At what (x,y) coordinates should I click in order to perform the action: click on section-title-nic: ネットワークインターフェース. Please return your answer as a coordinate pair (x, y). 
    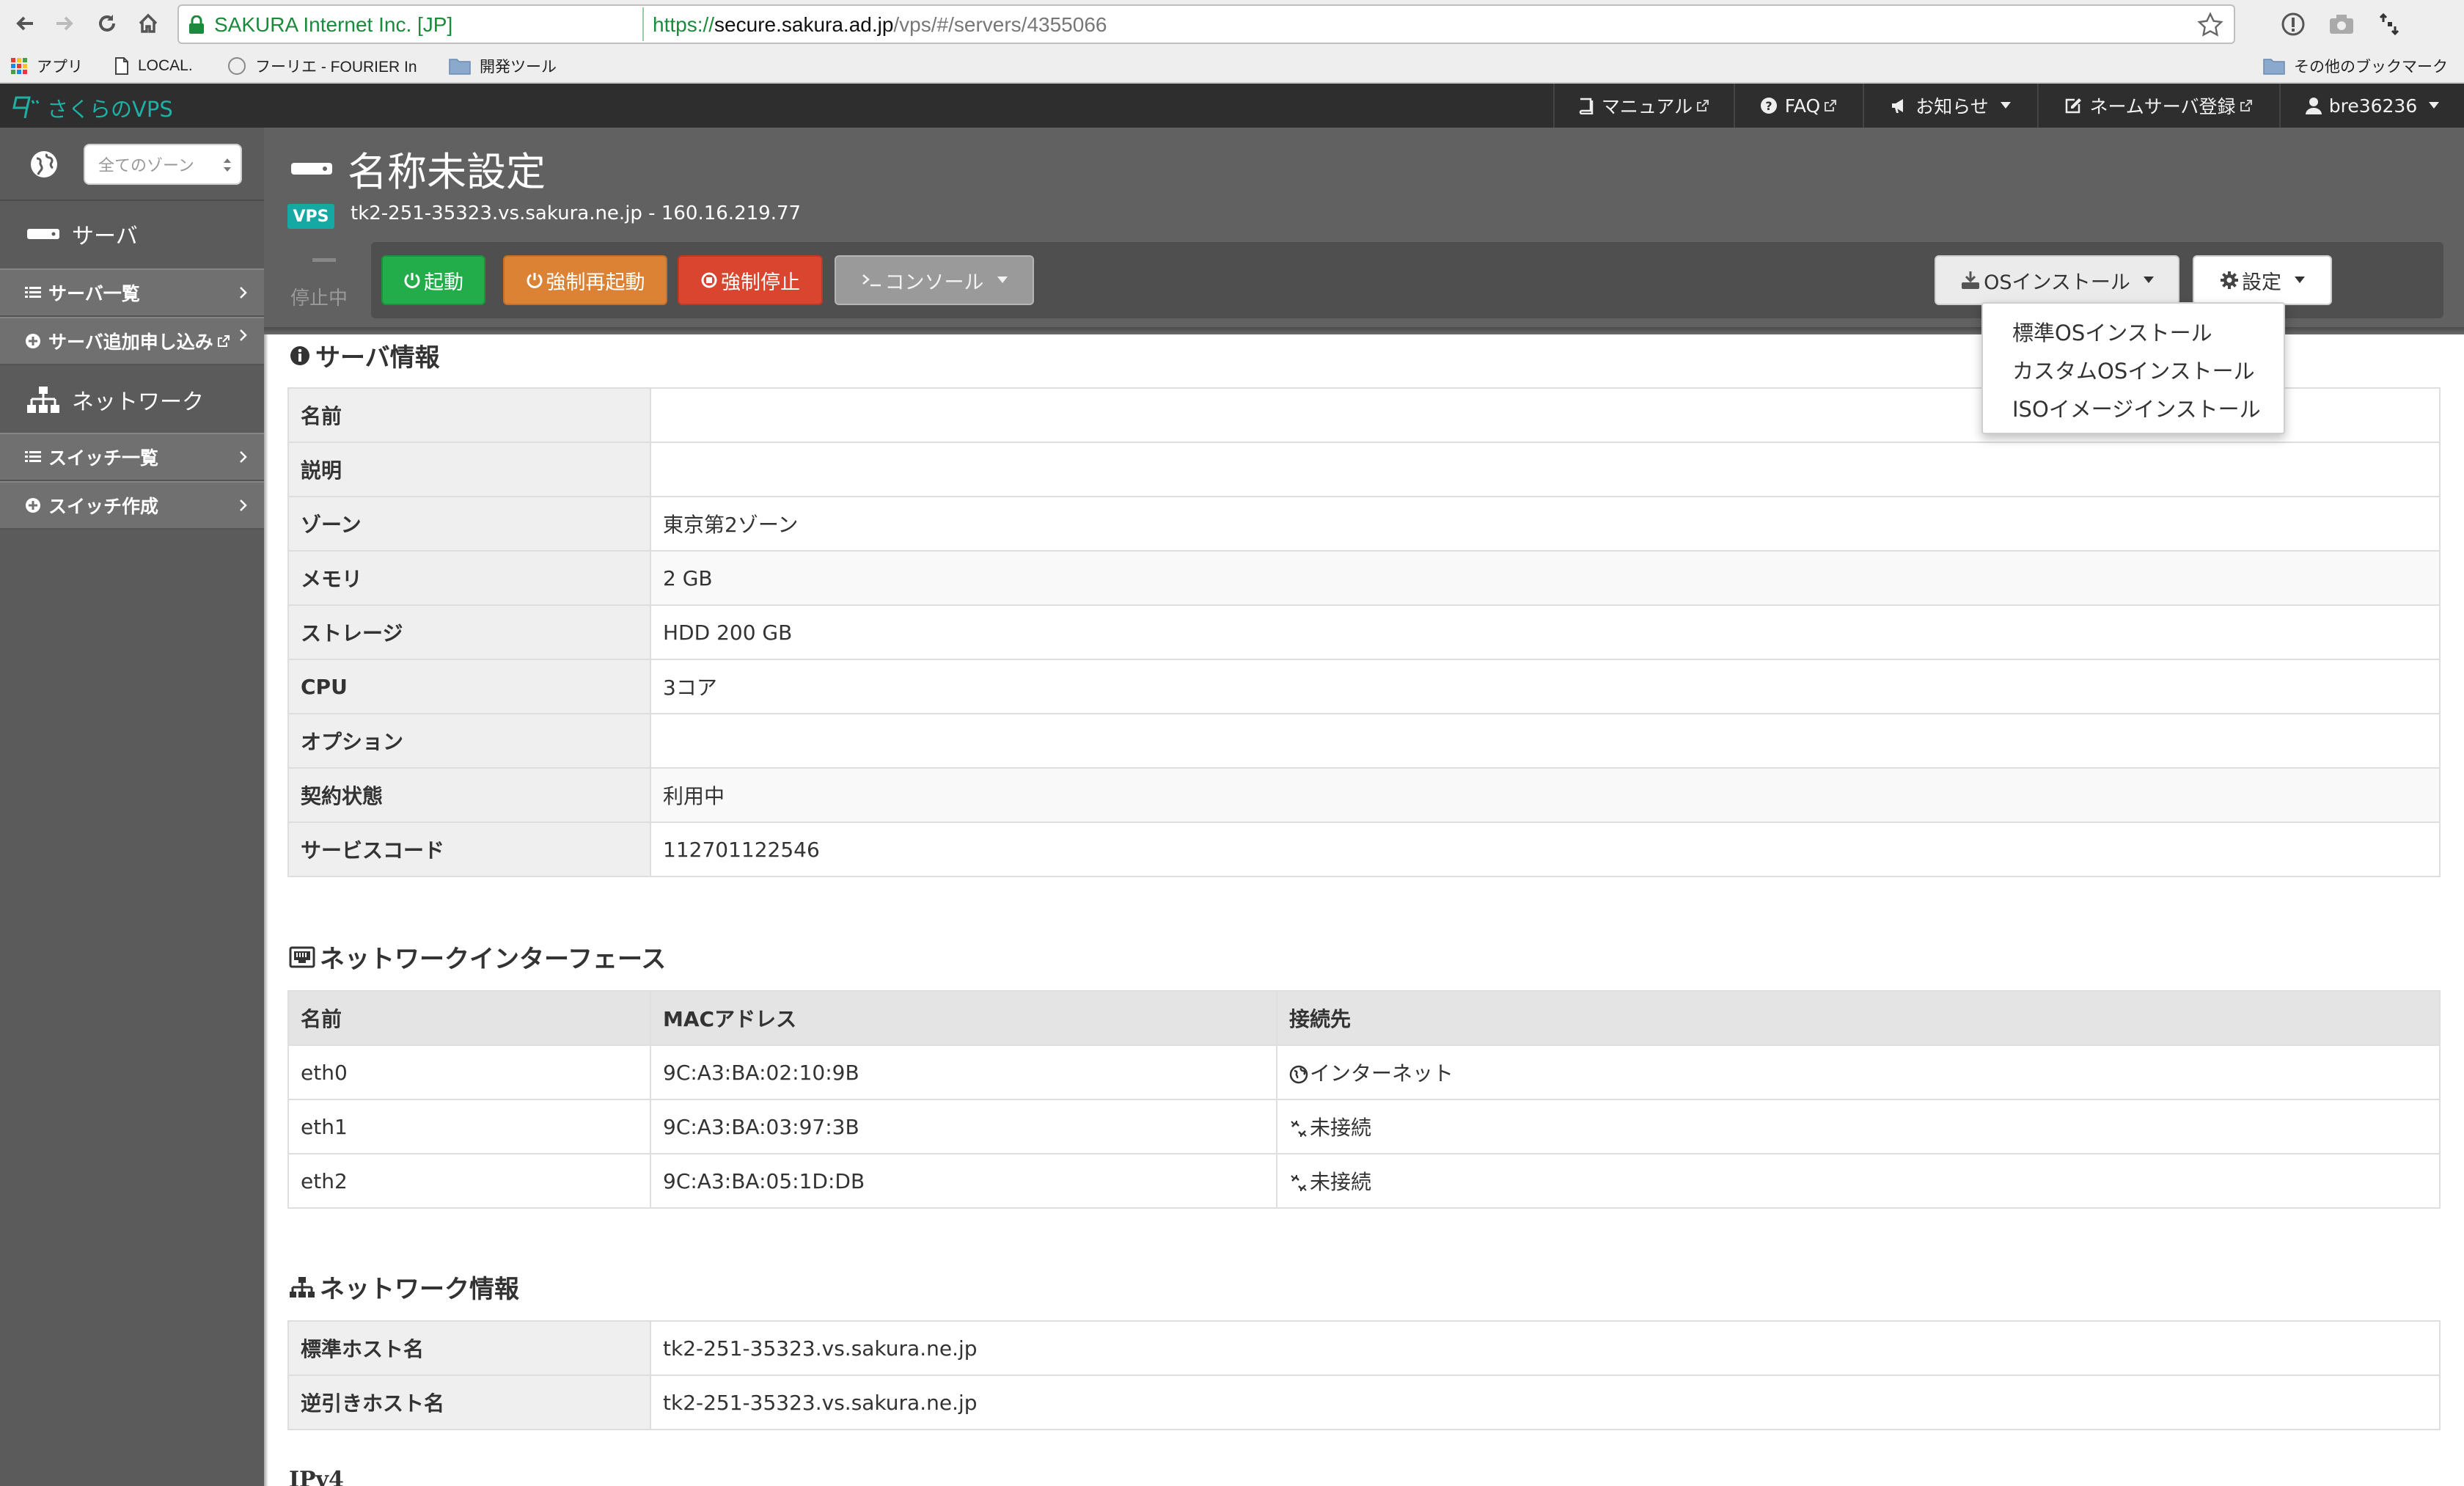
    Looking at the image, I should click on (477, 957).